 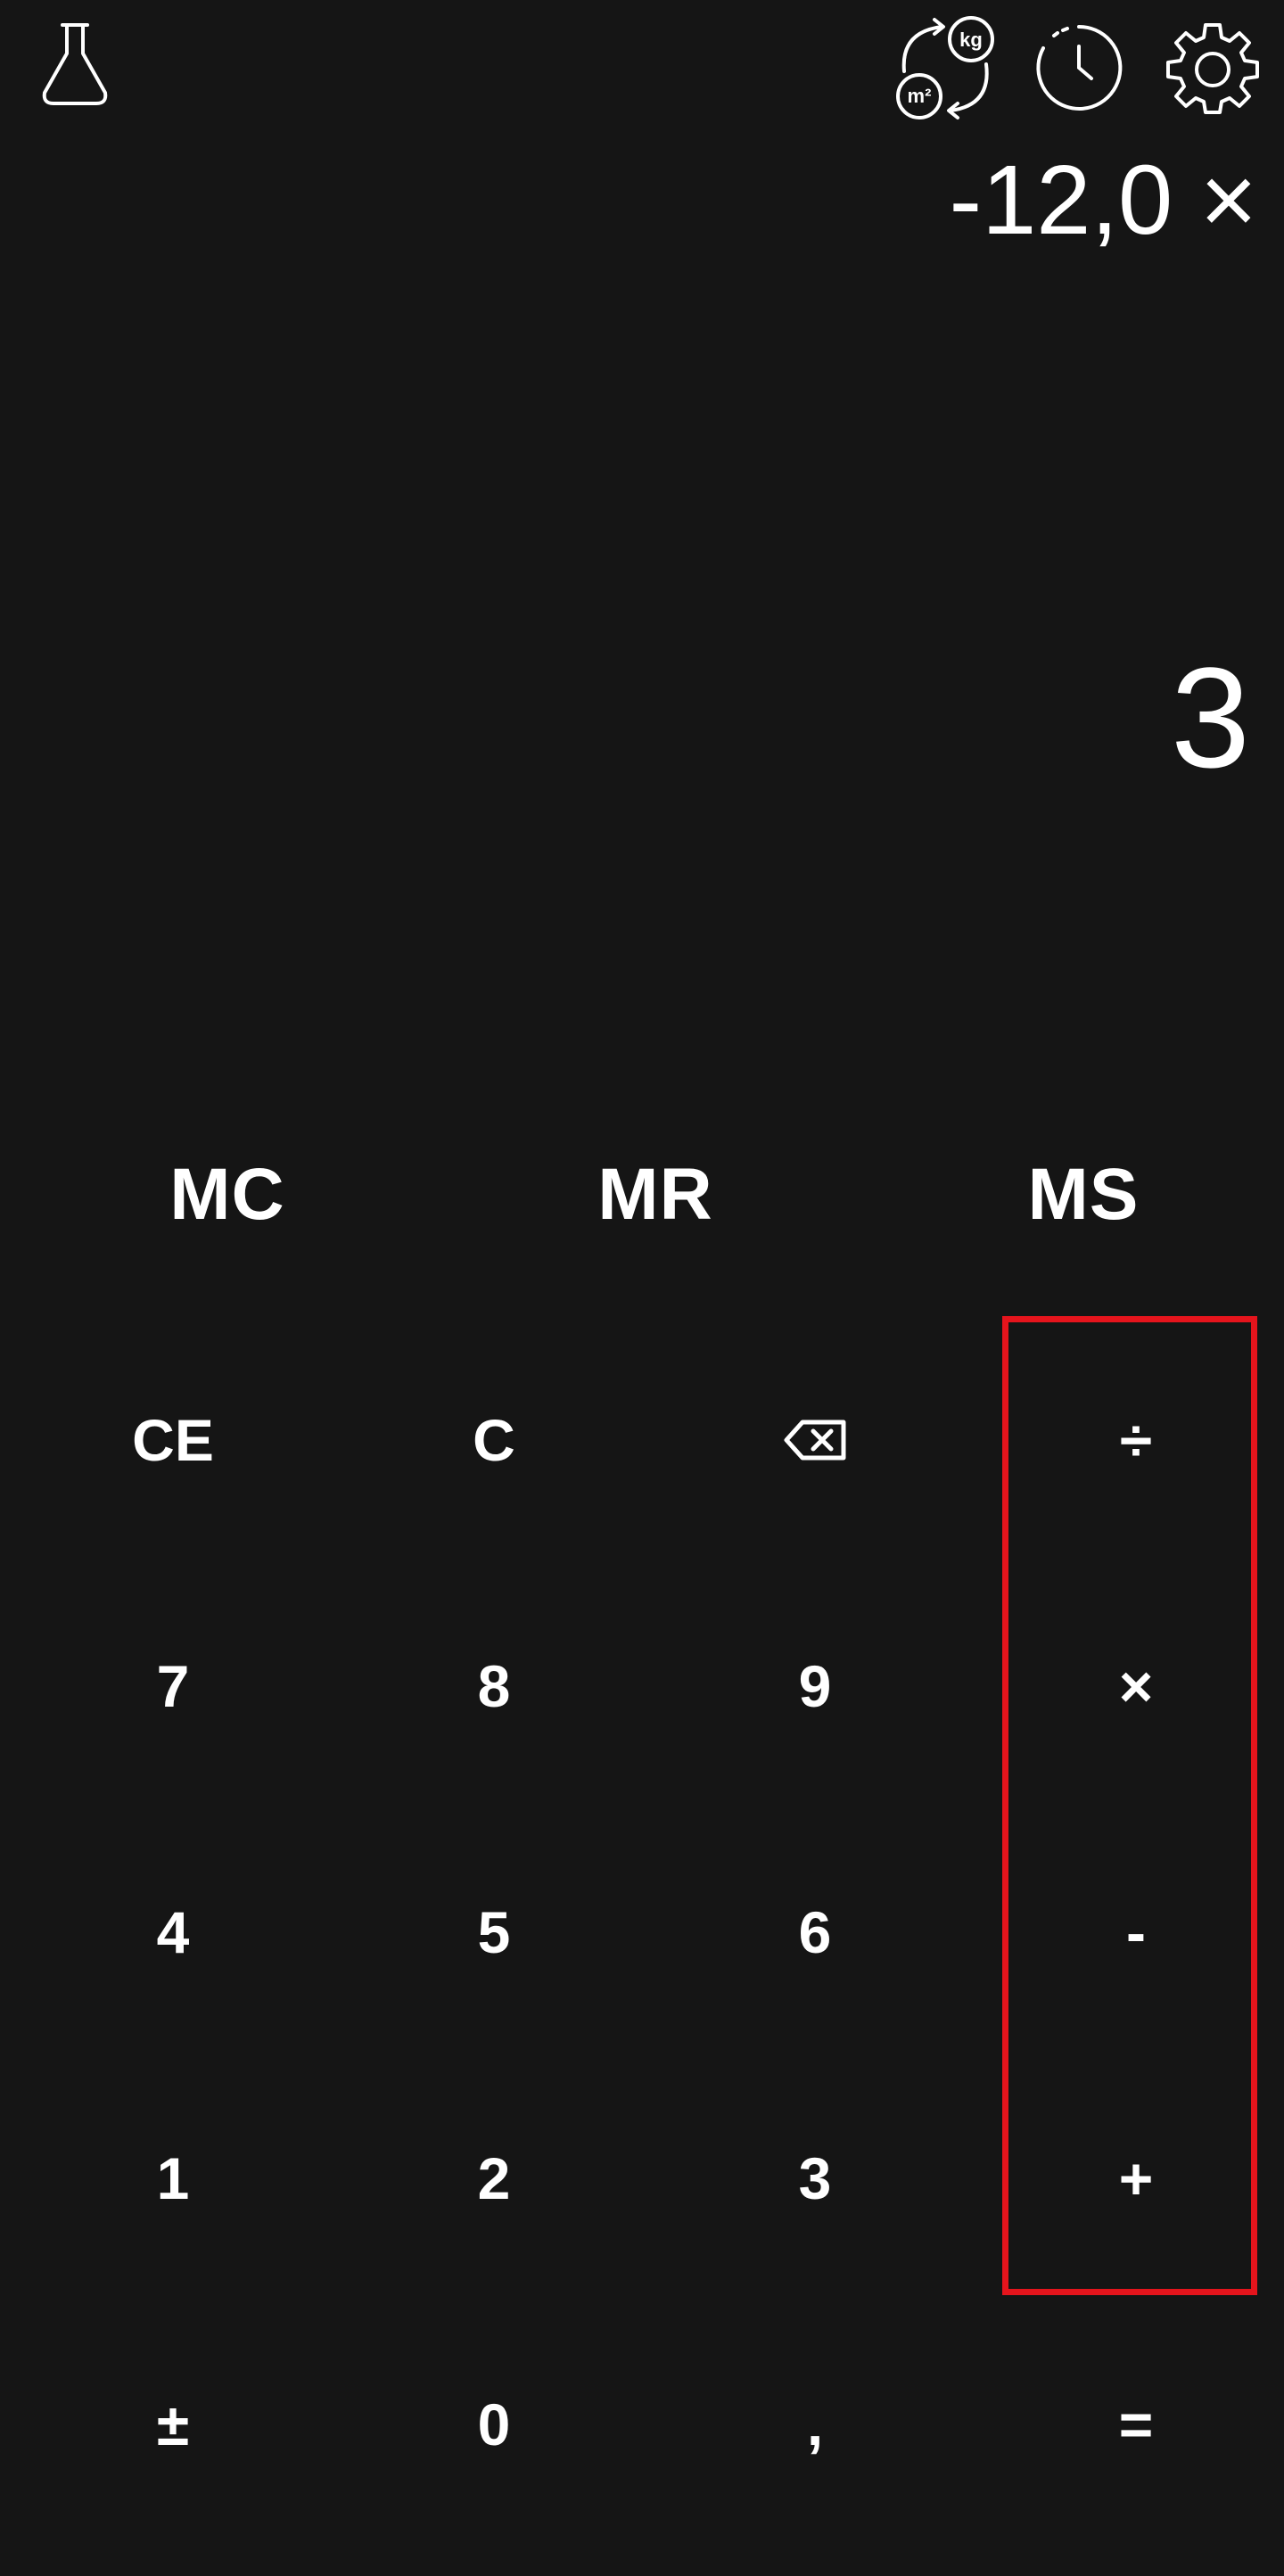 I want to click on digit-0-button: 0, so click(x=493, y=2424).